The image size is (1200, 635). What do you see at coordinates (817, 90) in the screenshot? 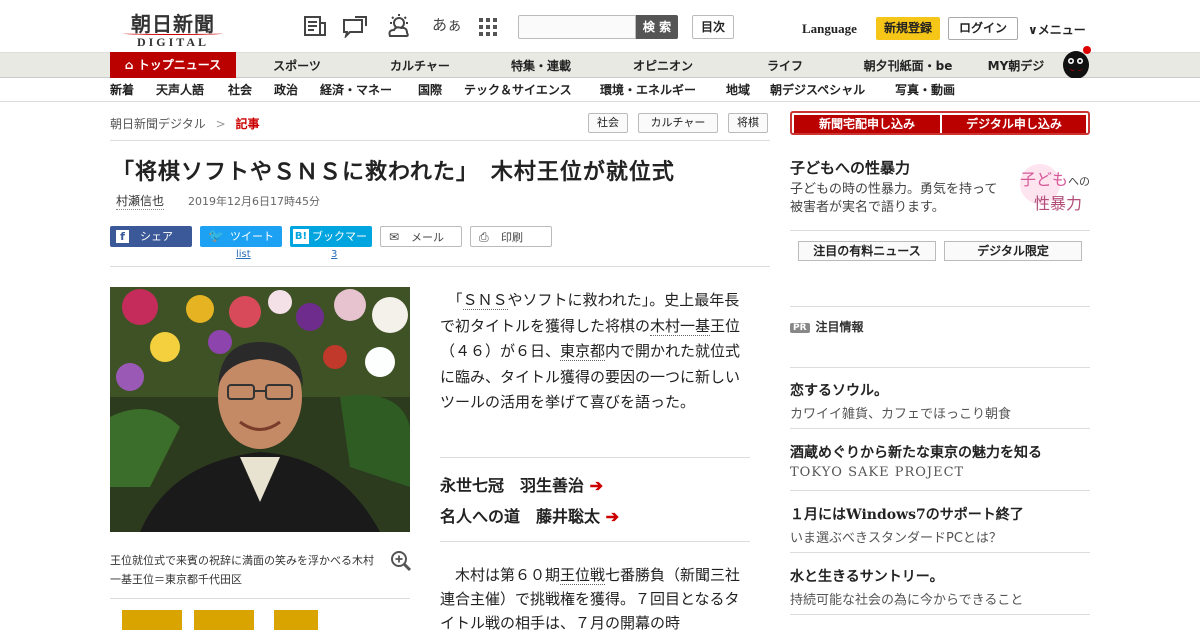
I see `nav-special: 朝デジスペシャル` at bounding box center [817, 90].